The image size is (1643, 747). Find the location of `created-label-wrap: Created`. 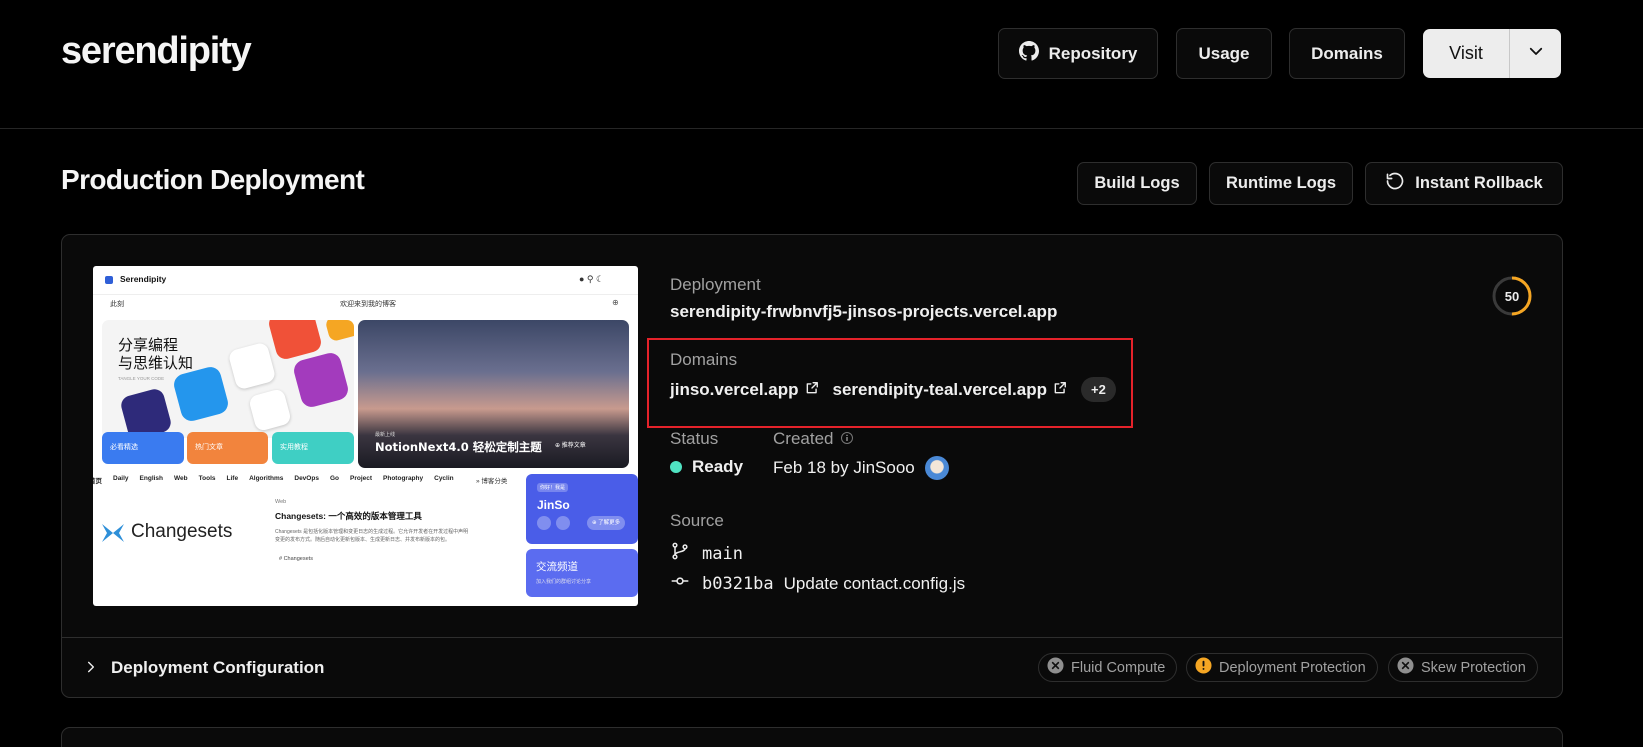

created-label-wrap: Created is located at coordinates (813, 439).